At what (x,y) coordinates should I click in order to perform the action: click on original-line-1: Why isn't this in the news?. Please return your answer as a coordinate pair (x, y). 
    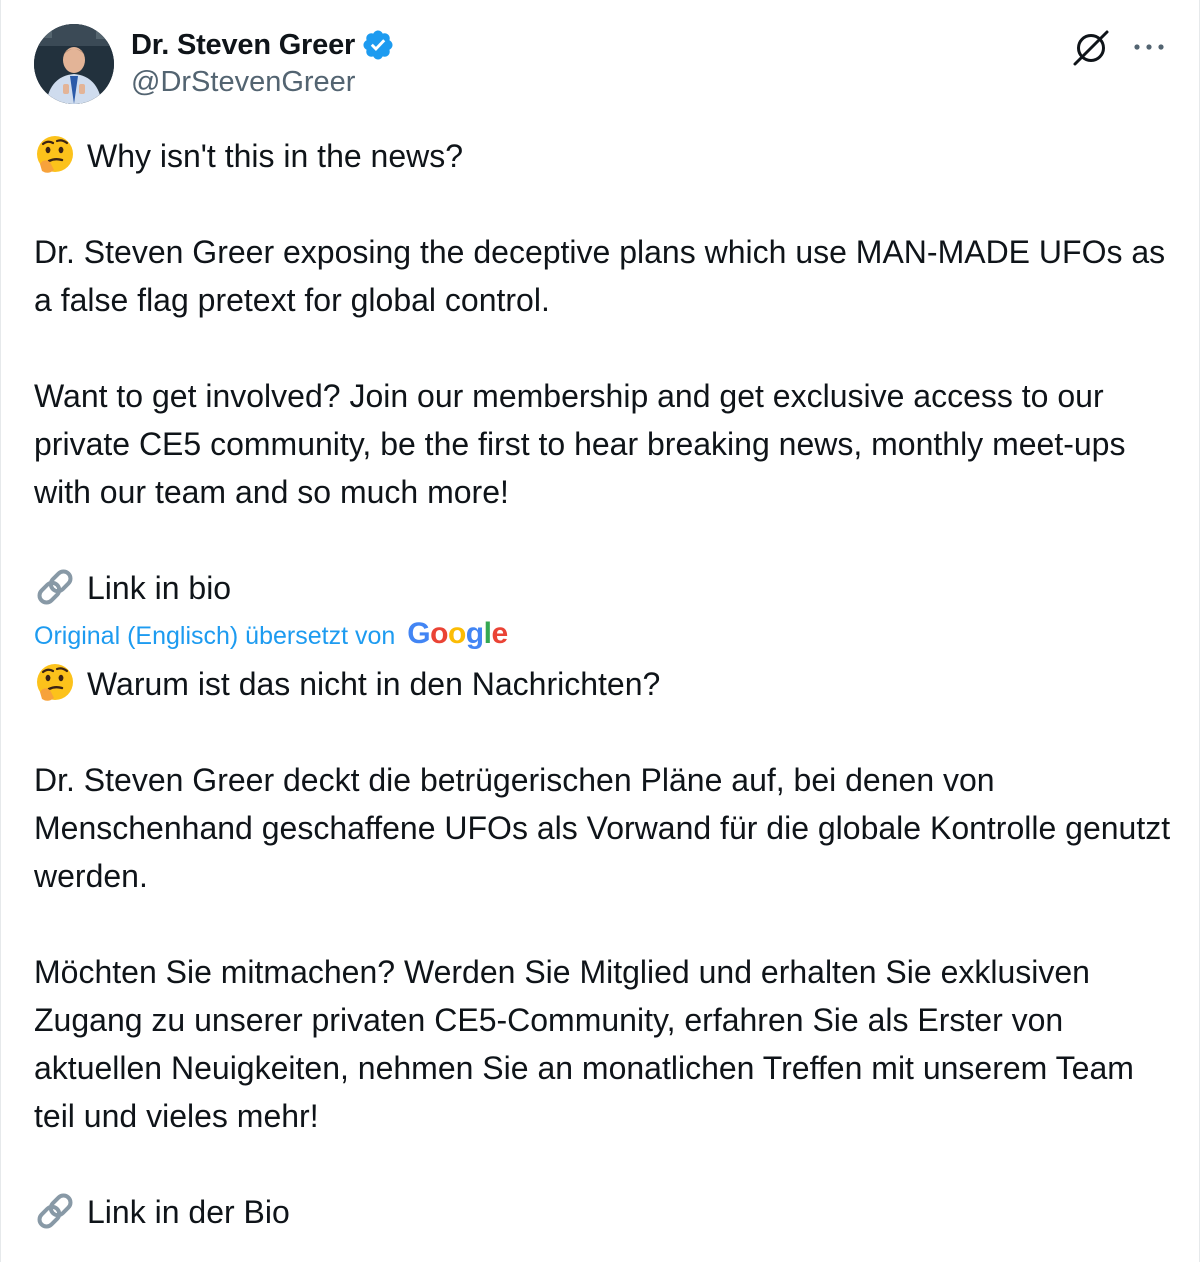
    Looking at the image, I should click on (604, 156).